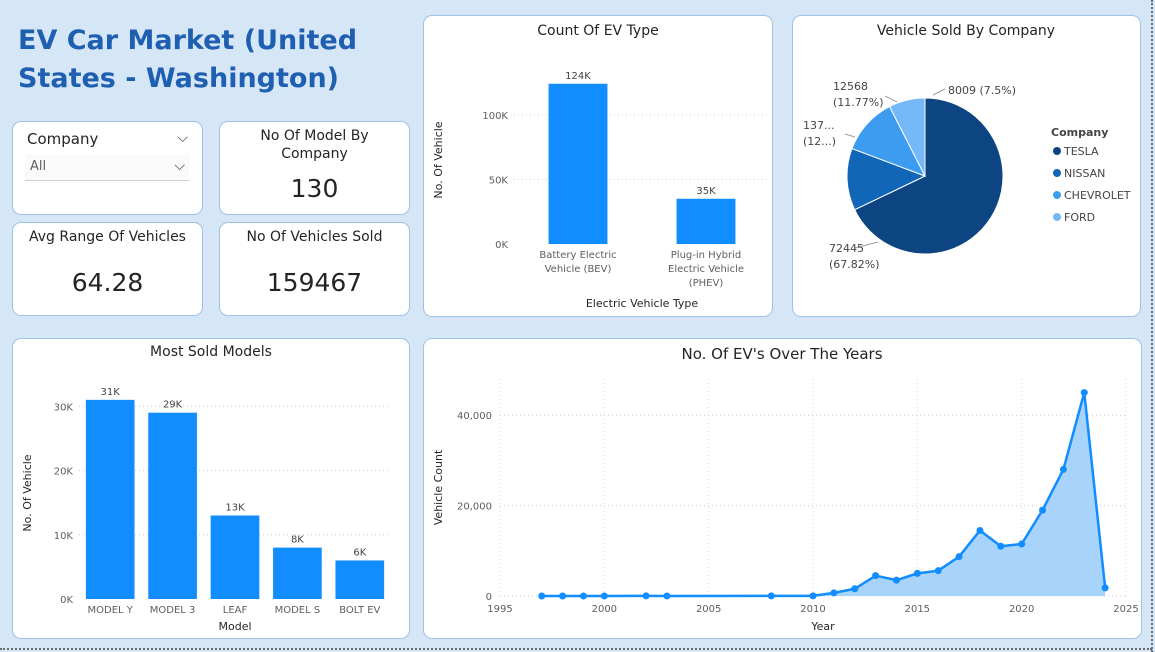 The image size is (1155, 652). What do you see at coordinates (858, 102) in the screenshot?
I see `pie-data-label: (11.77%)` at bounding box center [858, 102].